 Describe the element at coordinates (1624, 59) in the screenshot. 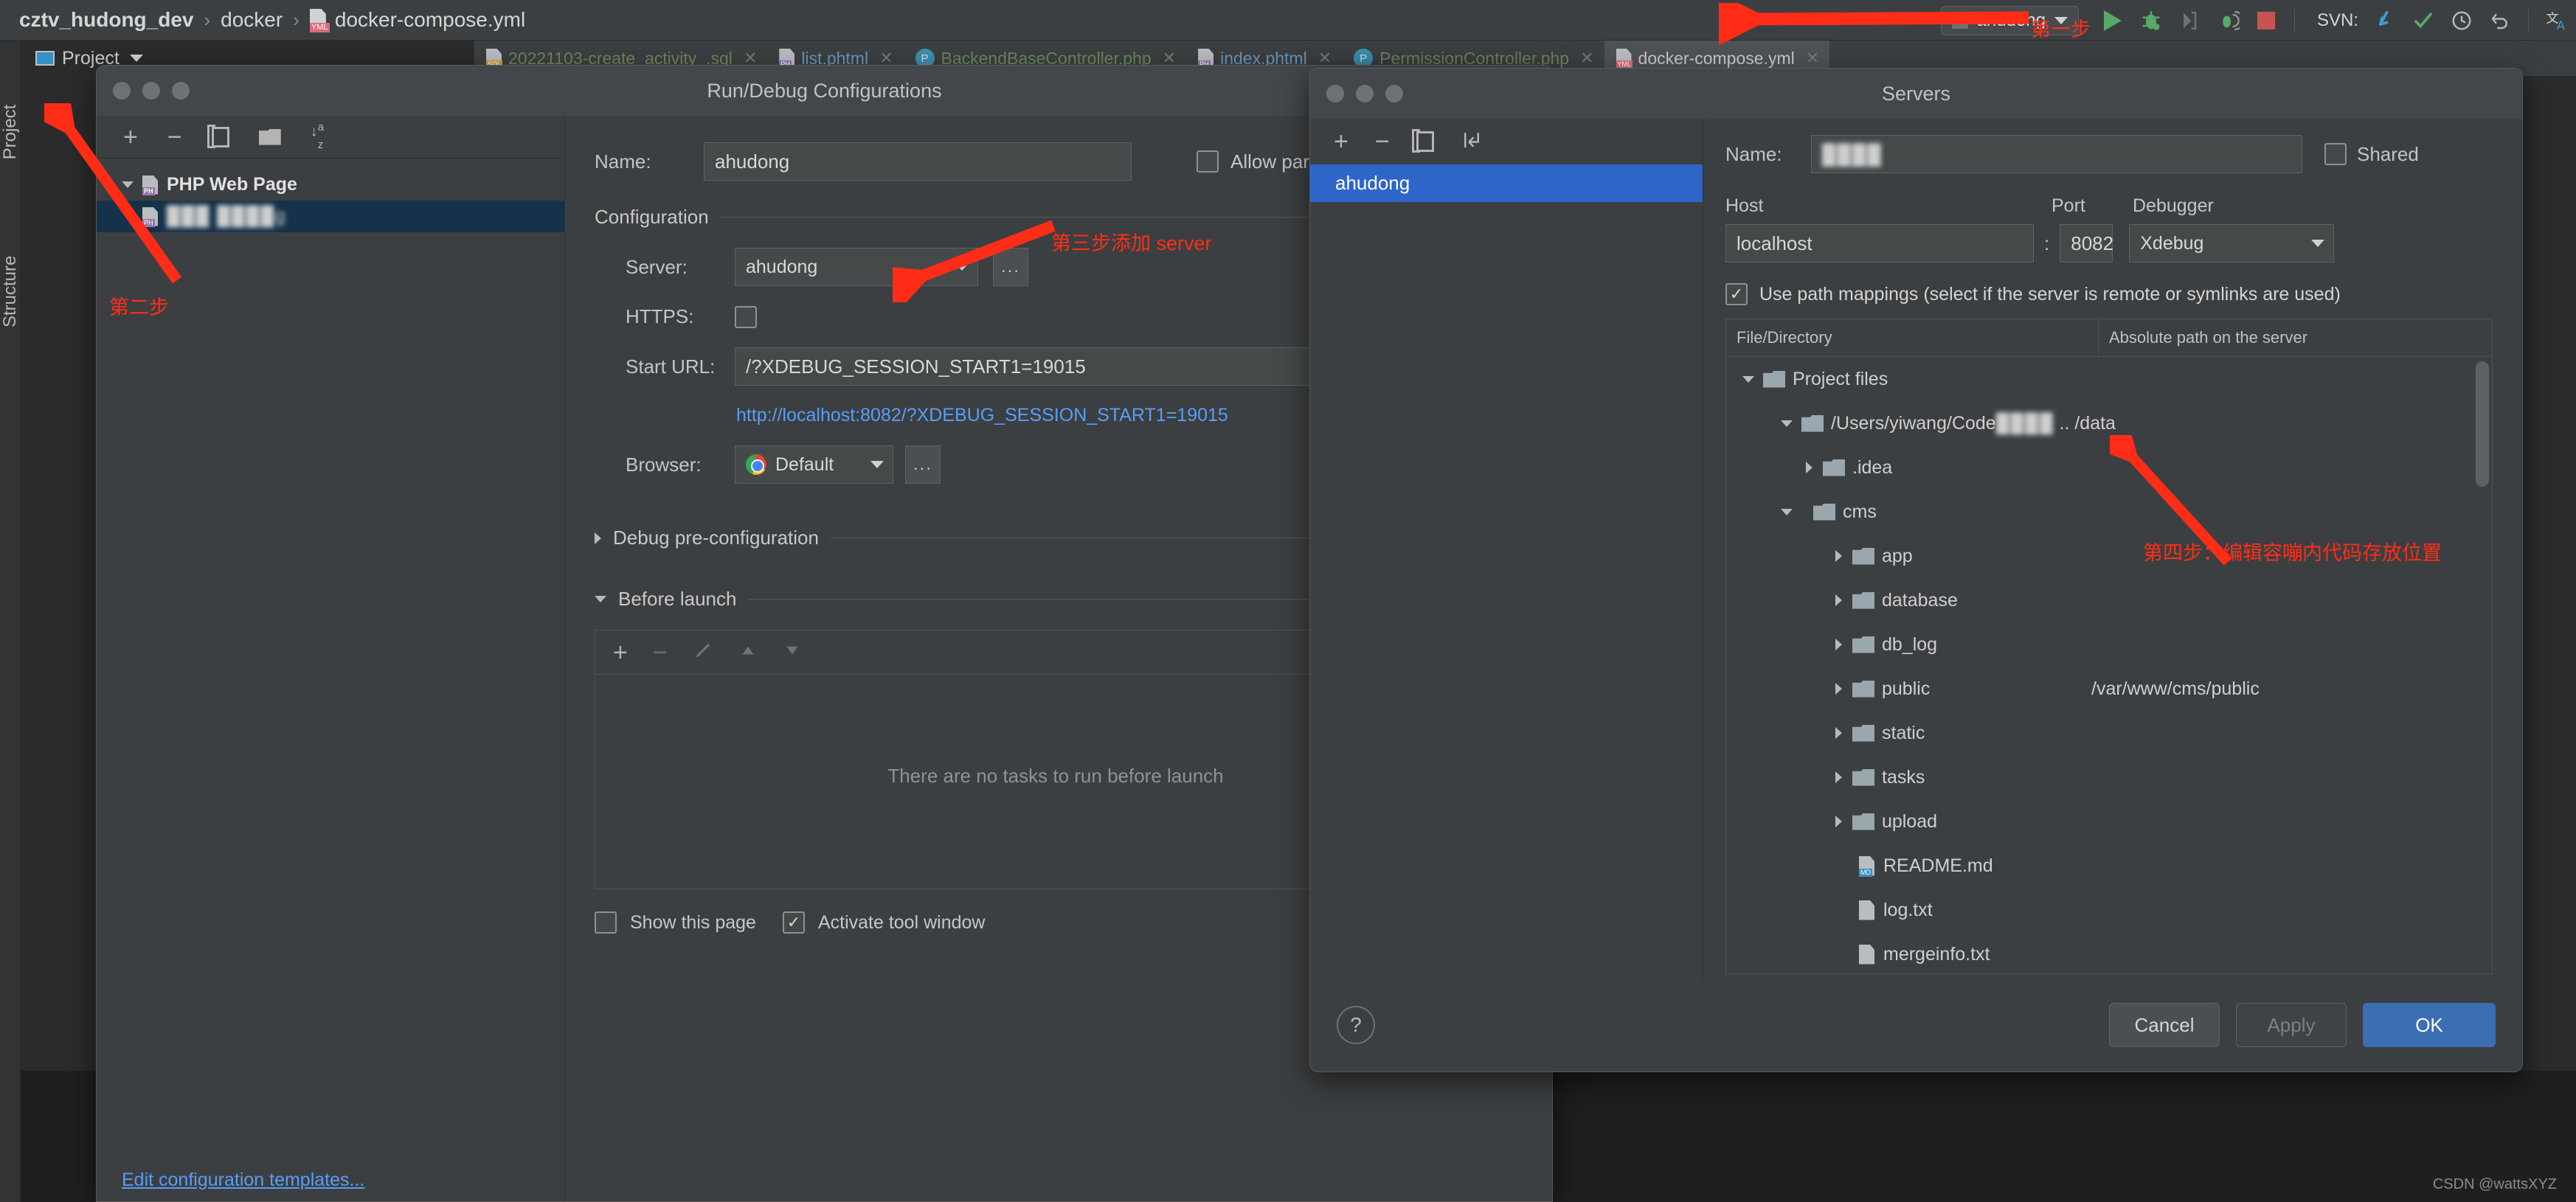

I see `yml-file-icon: YML` at that location.